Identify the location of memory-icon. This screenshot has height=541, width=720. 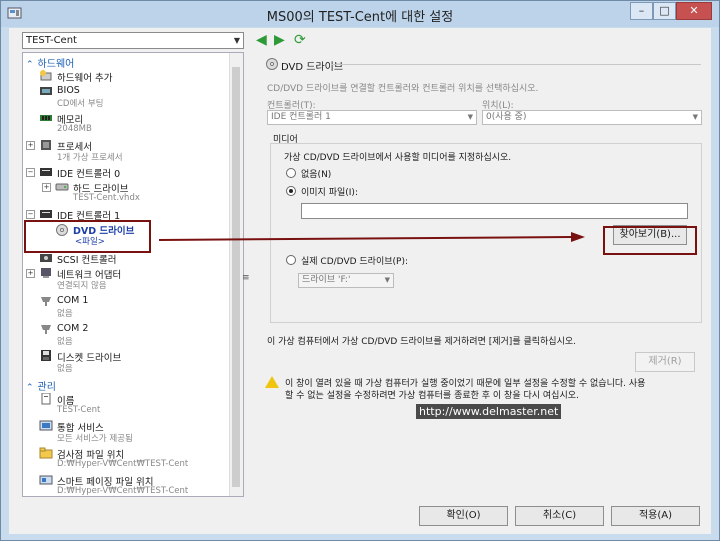
(46, 118).